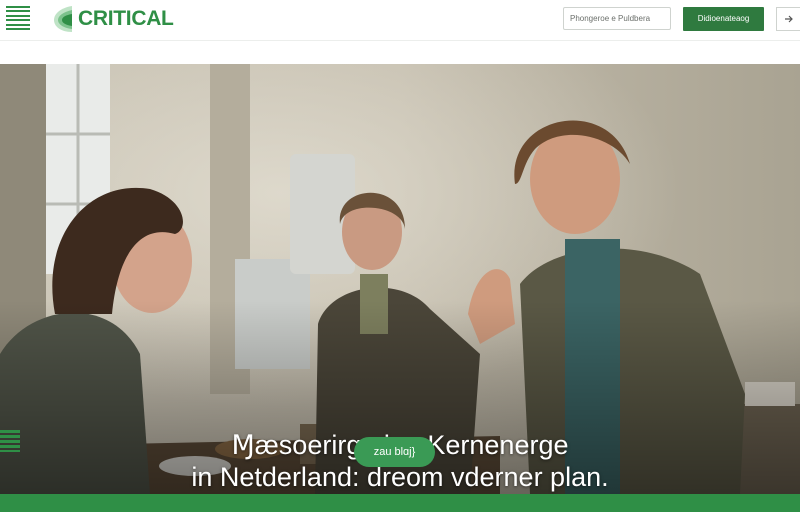 This screenshot has width=800, height=512. Describe the element at coordinates (18, 18) in the screenshot. I see `hamburger-icon` at that location.